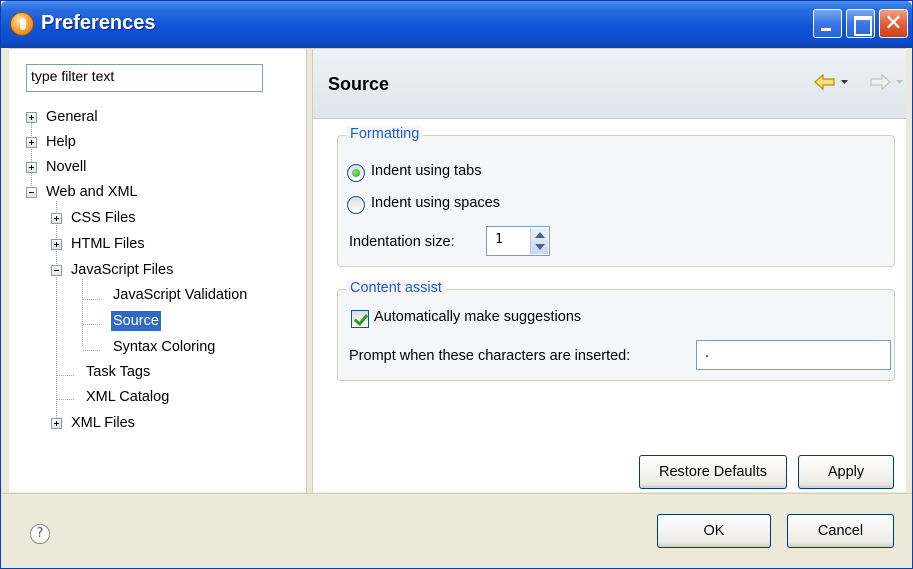 The height and width of the screenshot is (569, 913). I want to click on title-bar: Preferences ✕, so click(456, 24).